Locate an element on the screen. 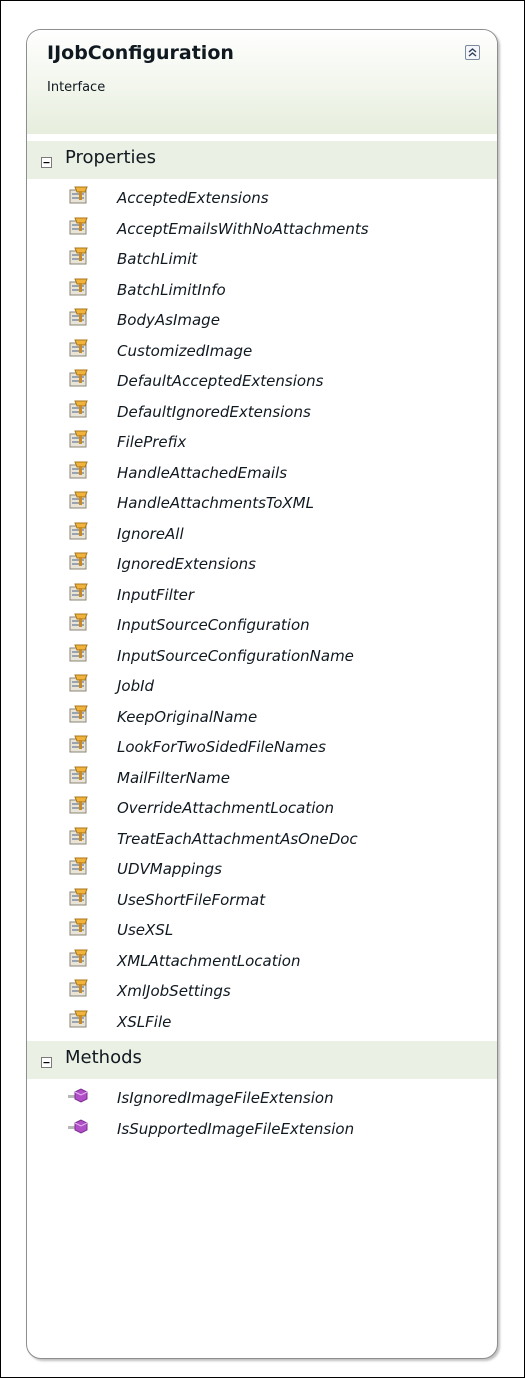 This screenshot has height=1378, width=525. method-row: IsSupportedImageFileExtension is located at coordinates (277, 1129).